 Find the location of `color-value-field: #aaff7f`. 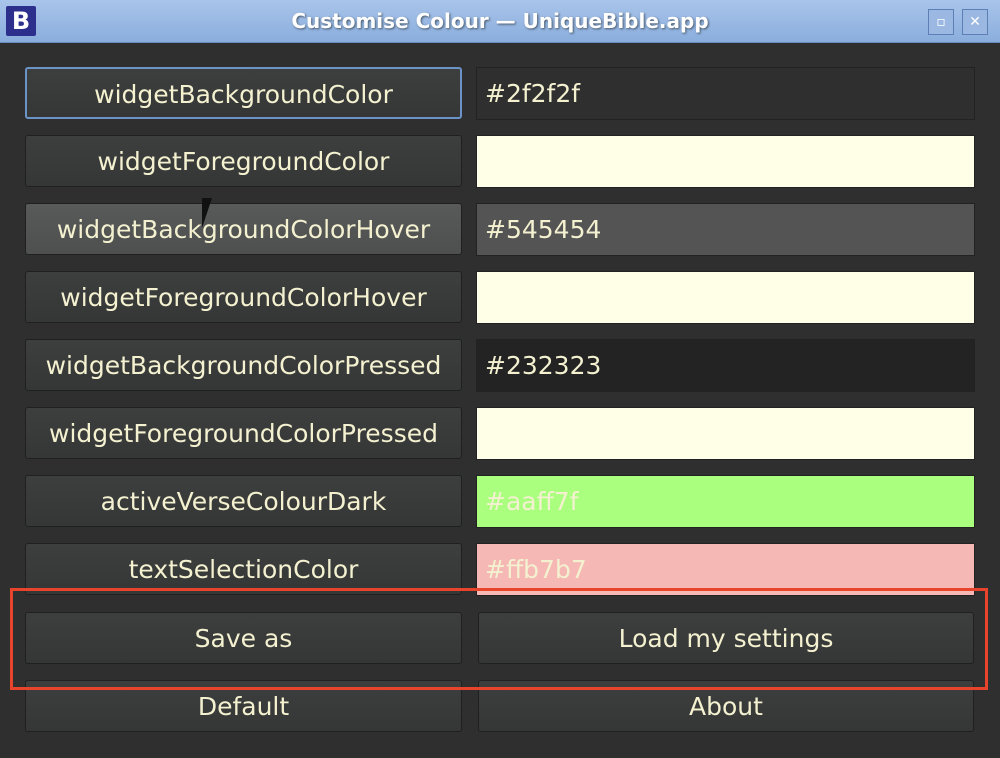

color-value-field: #aaff7f is located at coordinates (725, 501).